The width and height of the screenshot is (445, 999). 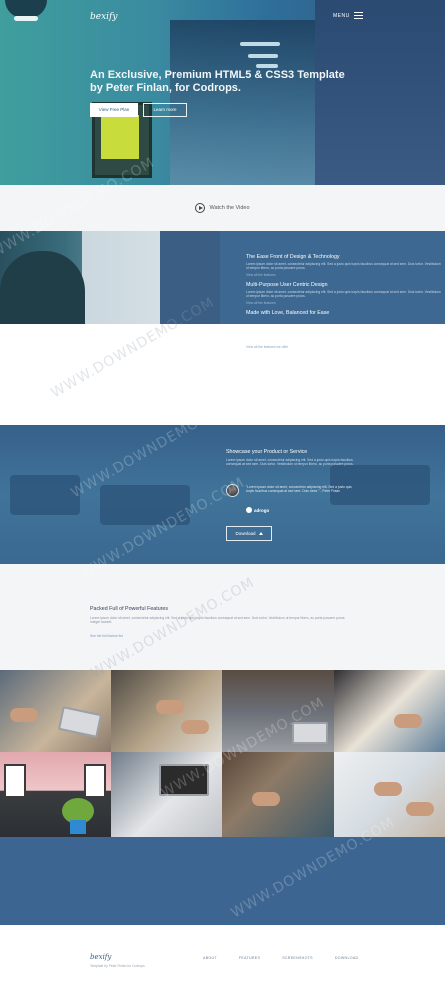 I want to click on feature-title: Made with Love, Balanced for Ease, so click(x=288, y=312).